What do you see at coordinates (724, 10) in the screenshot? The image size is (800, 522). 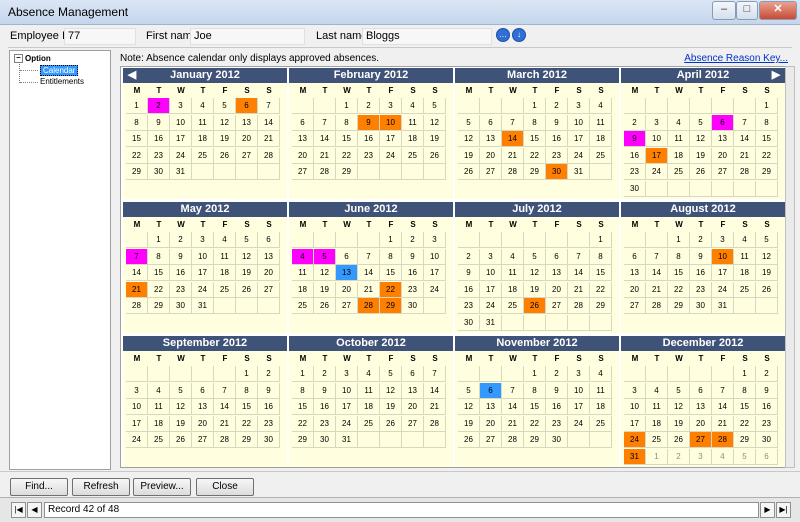 I see `minimize-button: –` at bounding box center [724, 10].